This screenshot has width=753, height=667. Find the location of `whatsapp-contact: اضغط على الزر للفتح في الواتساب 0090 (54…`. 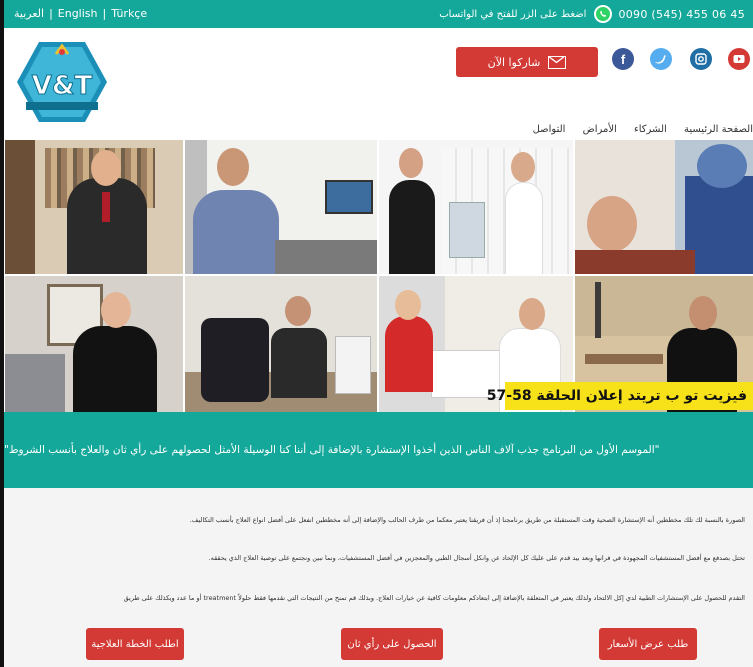

whatsapp-contact: اضغط على الزر للفتح في الواتساب 0090 (54… is located at coordinates (592, 14).